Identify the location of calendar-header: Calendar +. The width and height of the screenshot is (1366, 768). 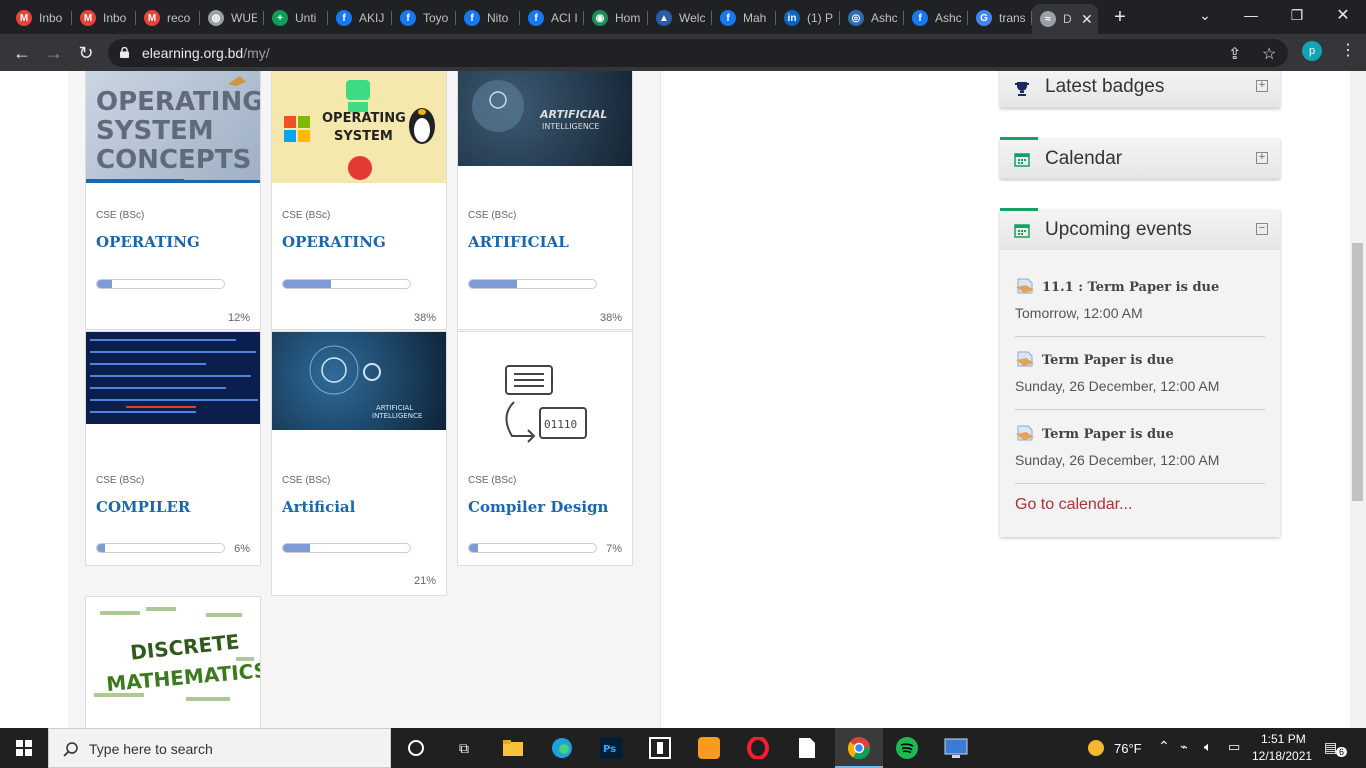
(1140, 158).